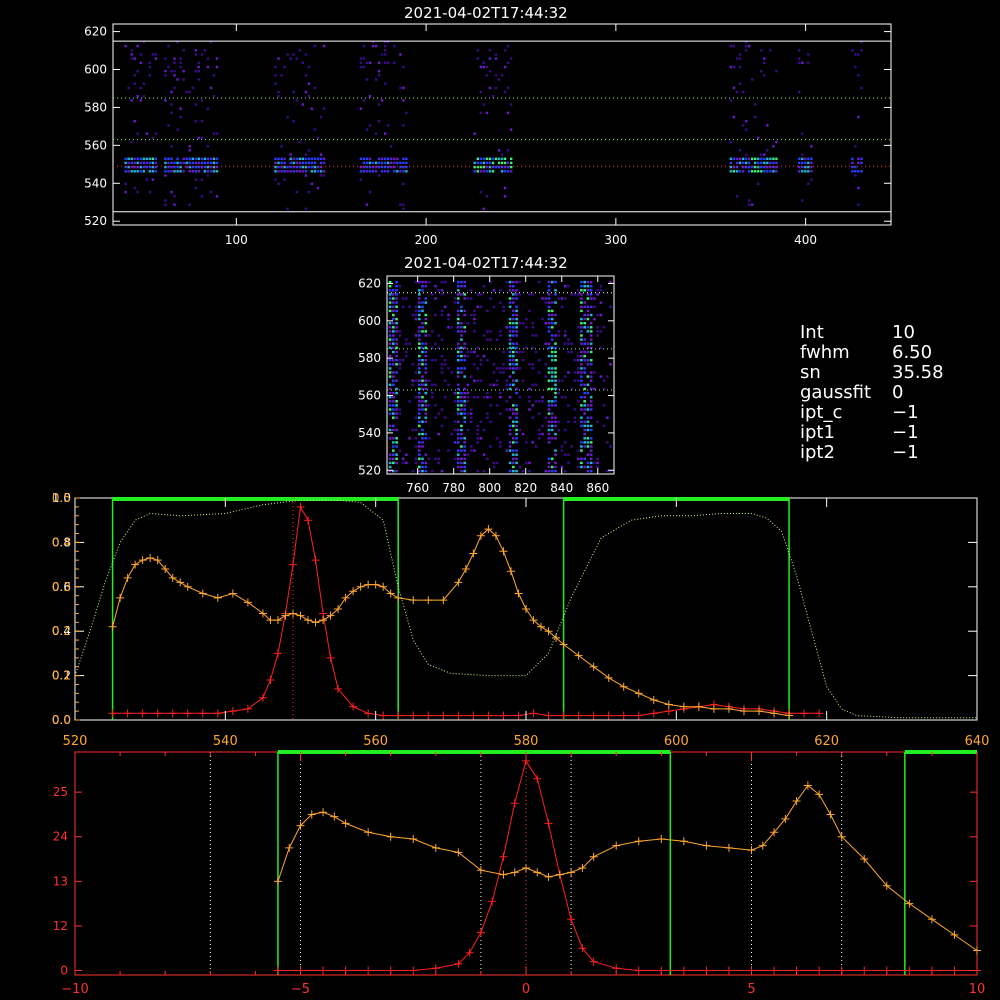 This screenshot has width=1000, height=1000. I want to click on info-key: gaussfit, so click(836, 392).